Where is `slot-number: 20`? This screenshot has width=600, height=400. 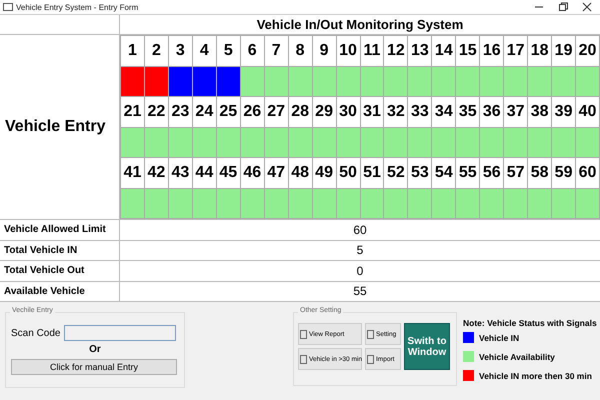
slot-number: 20 is located at coordinates (587, 51).